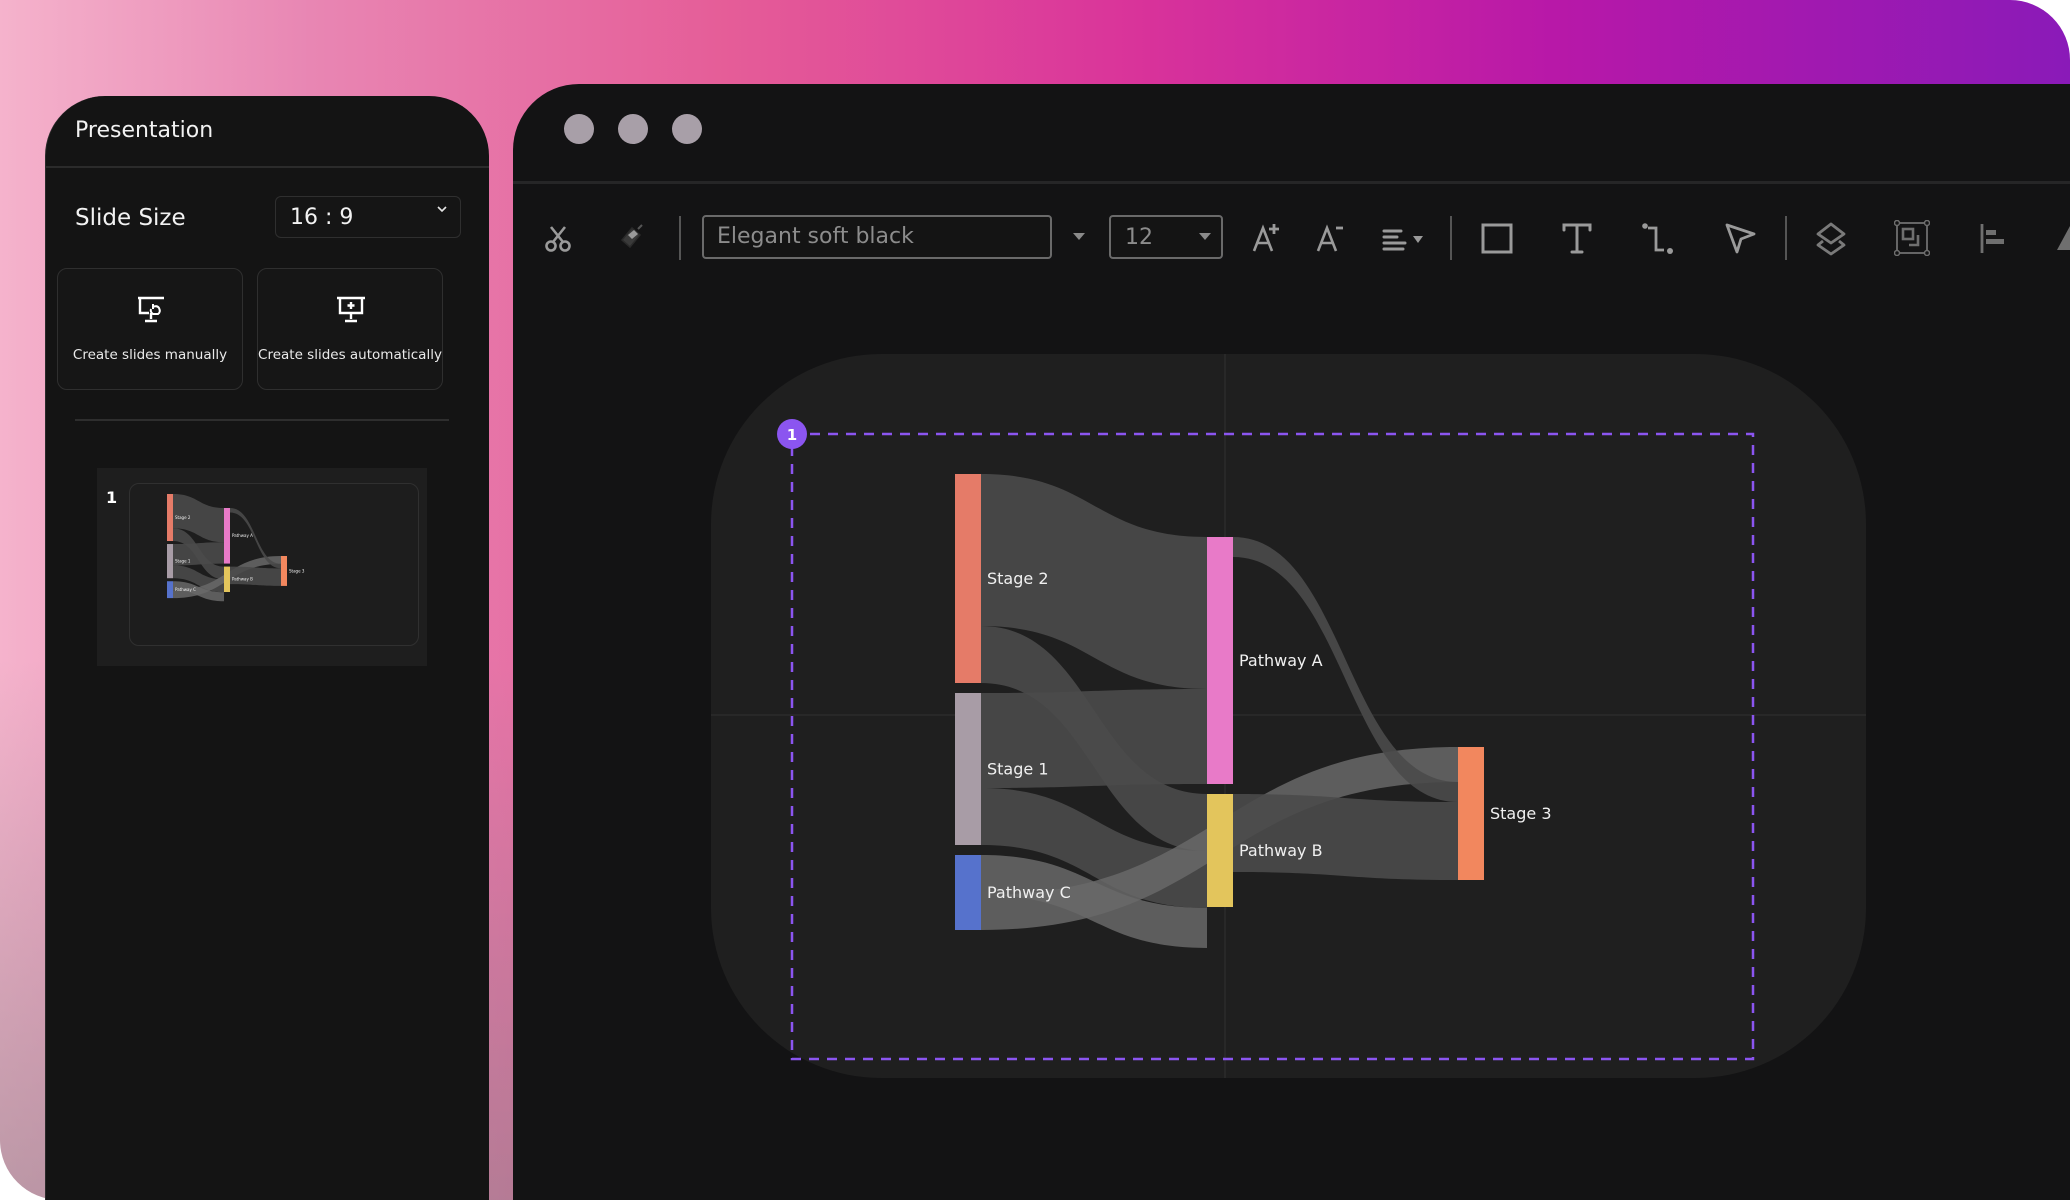  What do you see at coordinates (322, 217) in the screenshot?
I see `slide-size-value: 16 : 9` at bounding box center [322, 217].